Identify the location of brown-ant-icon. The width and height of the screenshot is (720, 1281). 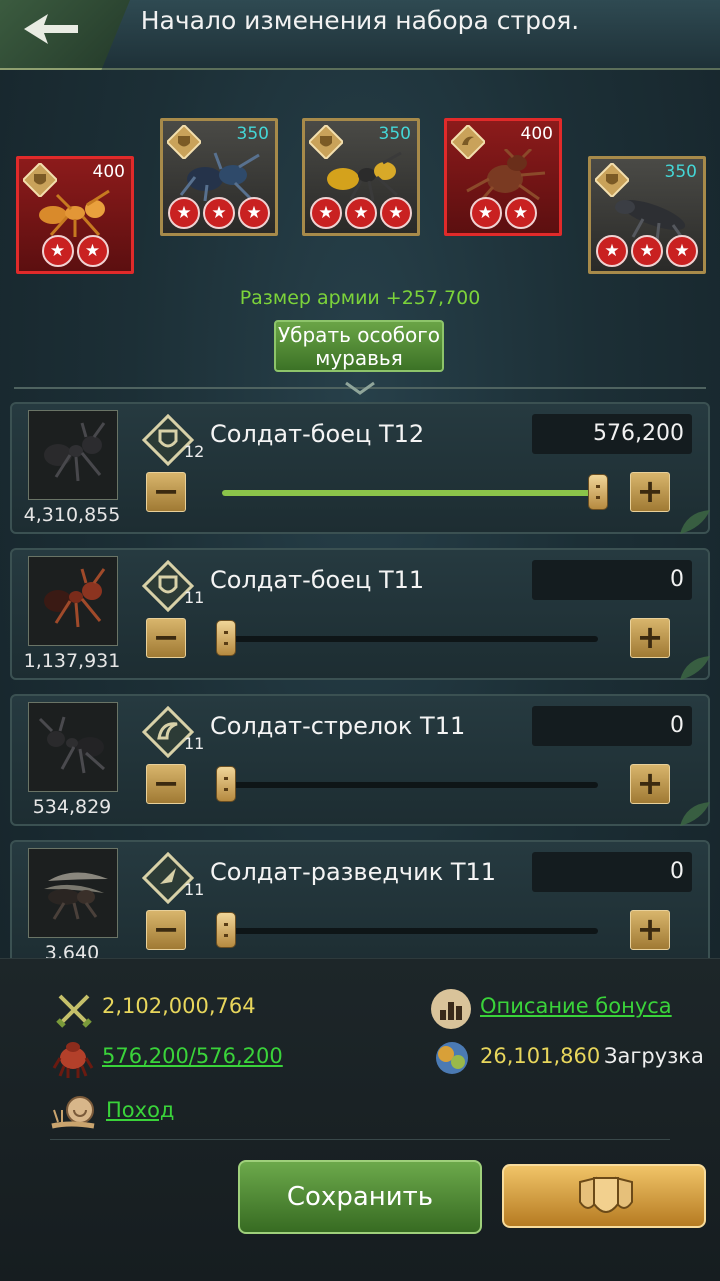
(506, 176).